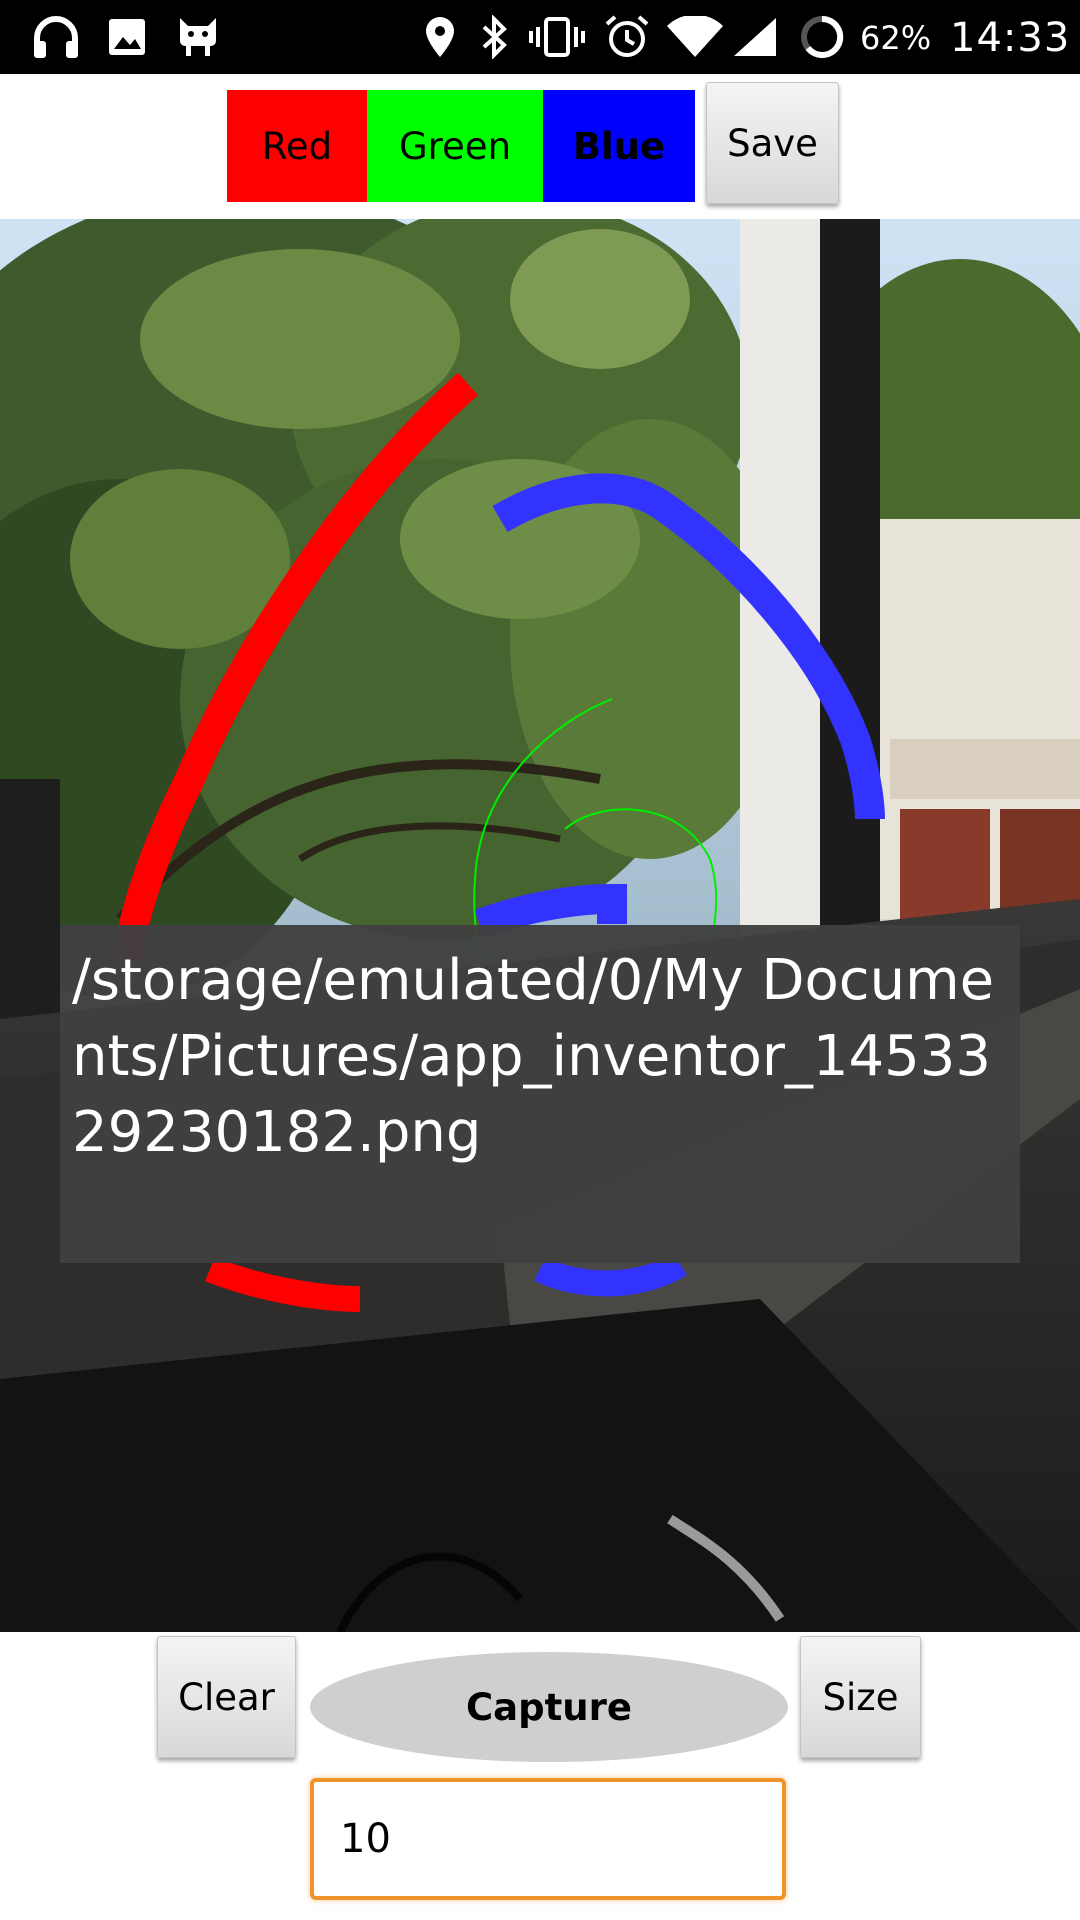 Image resolution: width=1080 pixels, height=1920 pixels. I want to click on capture-button: Capture, so click(549, 1707).